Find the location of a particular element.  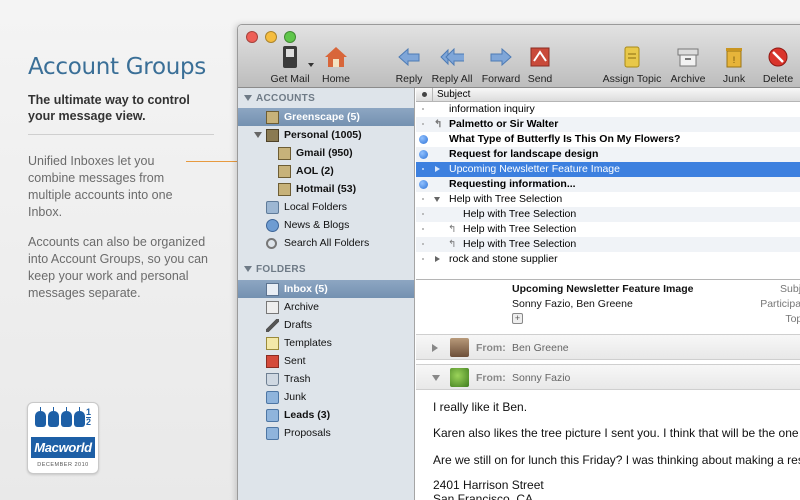

delete-button: Delete is located at coordinates (778, 65).